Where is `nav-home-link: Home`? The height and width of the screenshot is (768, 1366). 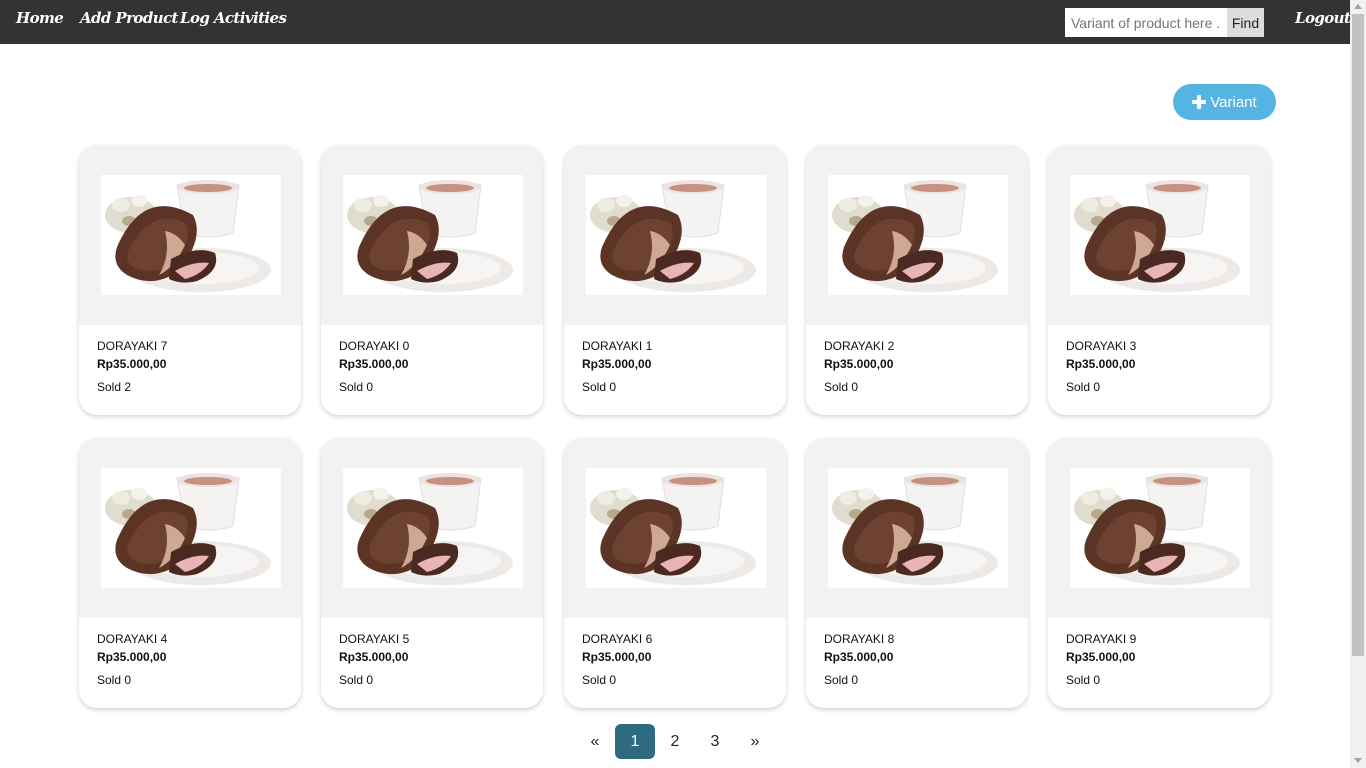 nav-home-link: Home is located at coordinates (40, 18).